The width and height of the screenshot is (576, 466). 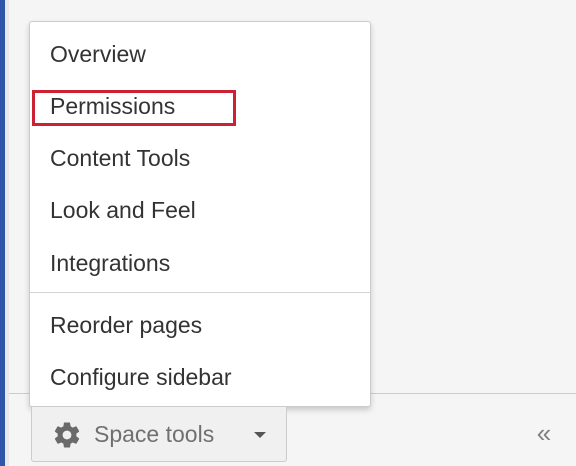 I want to click on space-tools-button: Space tools, so click(x=159, y=434).